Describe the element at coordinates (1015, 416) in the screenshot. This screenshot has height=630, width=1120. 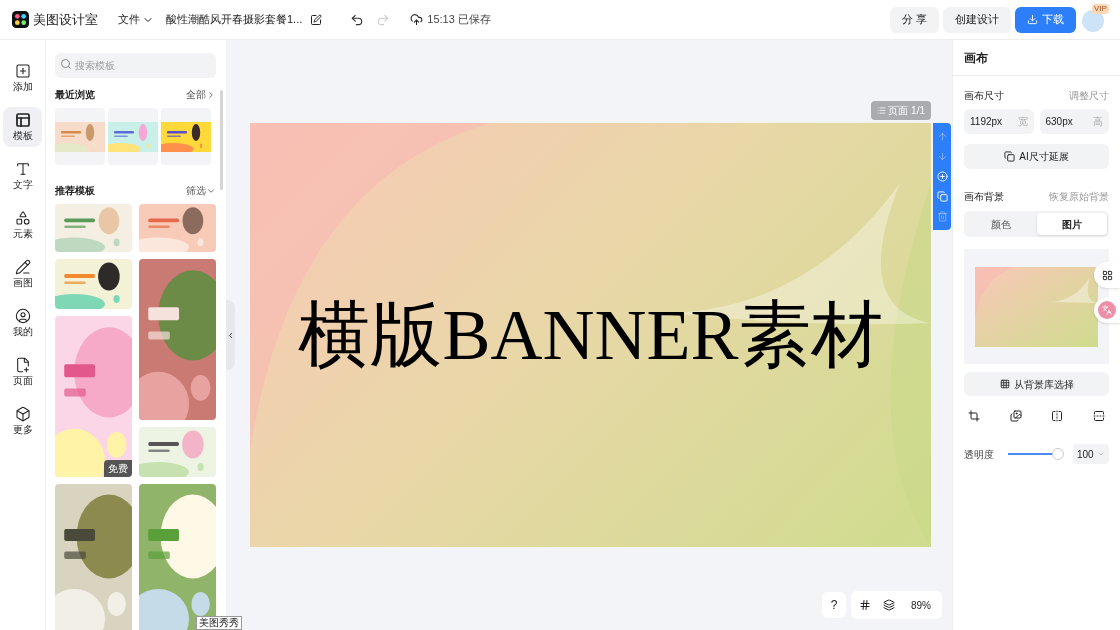
I see `image-icon` at that location.